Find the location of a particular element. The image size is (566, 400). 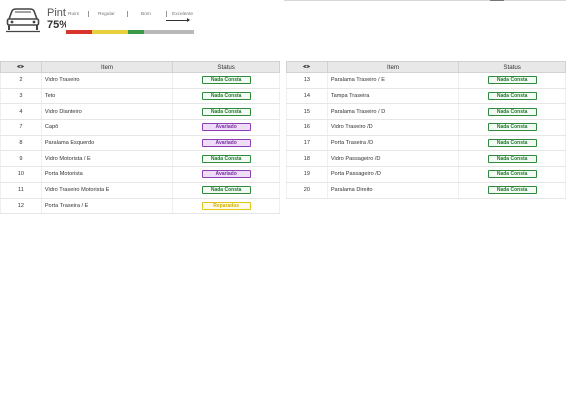

status-badge: Reparados is located at coordinates (226, 205).